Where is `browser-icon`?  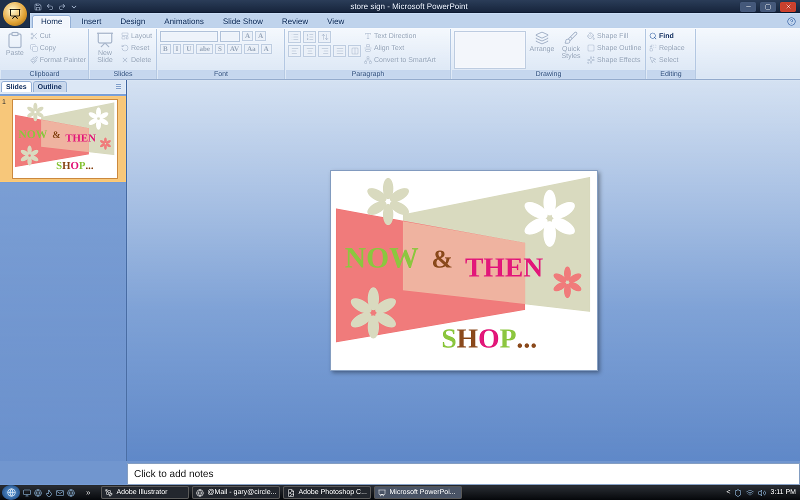
browser-icon is located at coordinates (71, 492).